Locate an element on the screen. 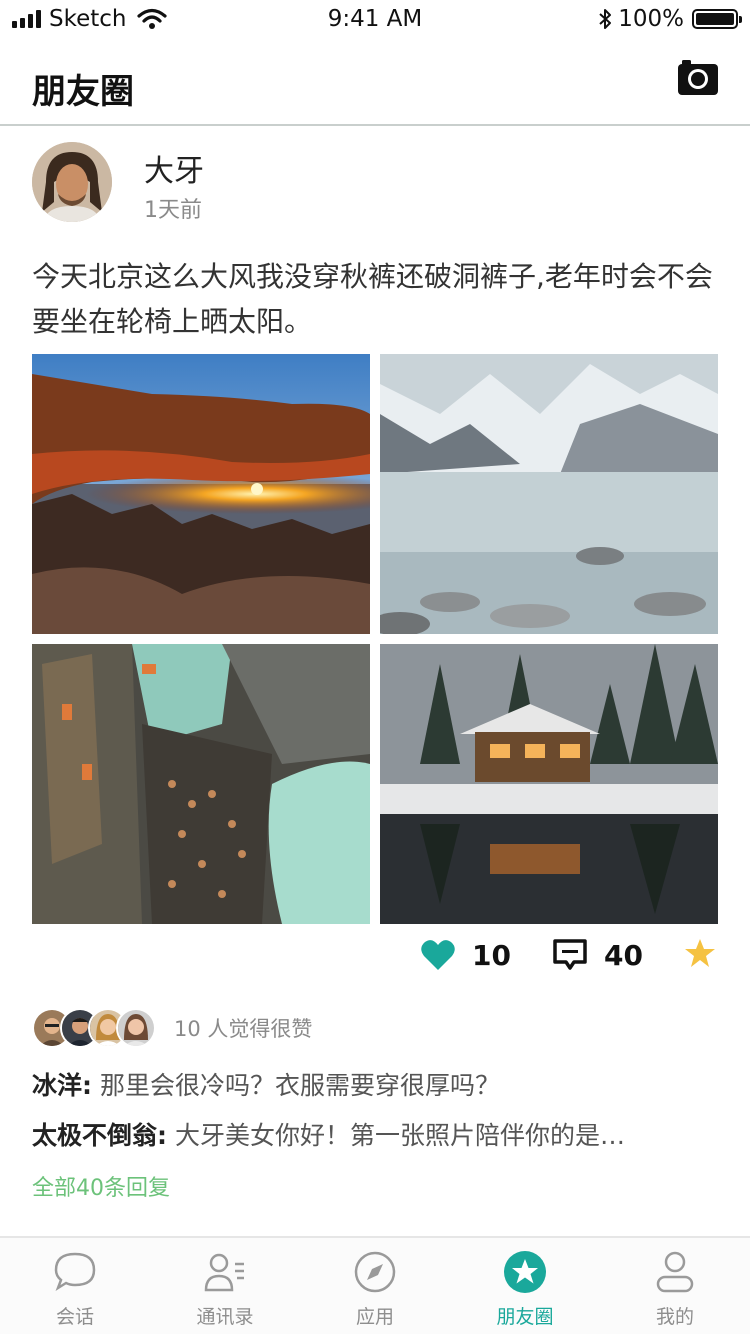 The width and height of the screenshot is (750, 1334). comment-author: 太极不倒翁: is located at coordinates (99, 1135).